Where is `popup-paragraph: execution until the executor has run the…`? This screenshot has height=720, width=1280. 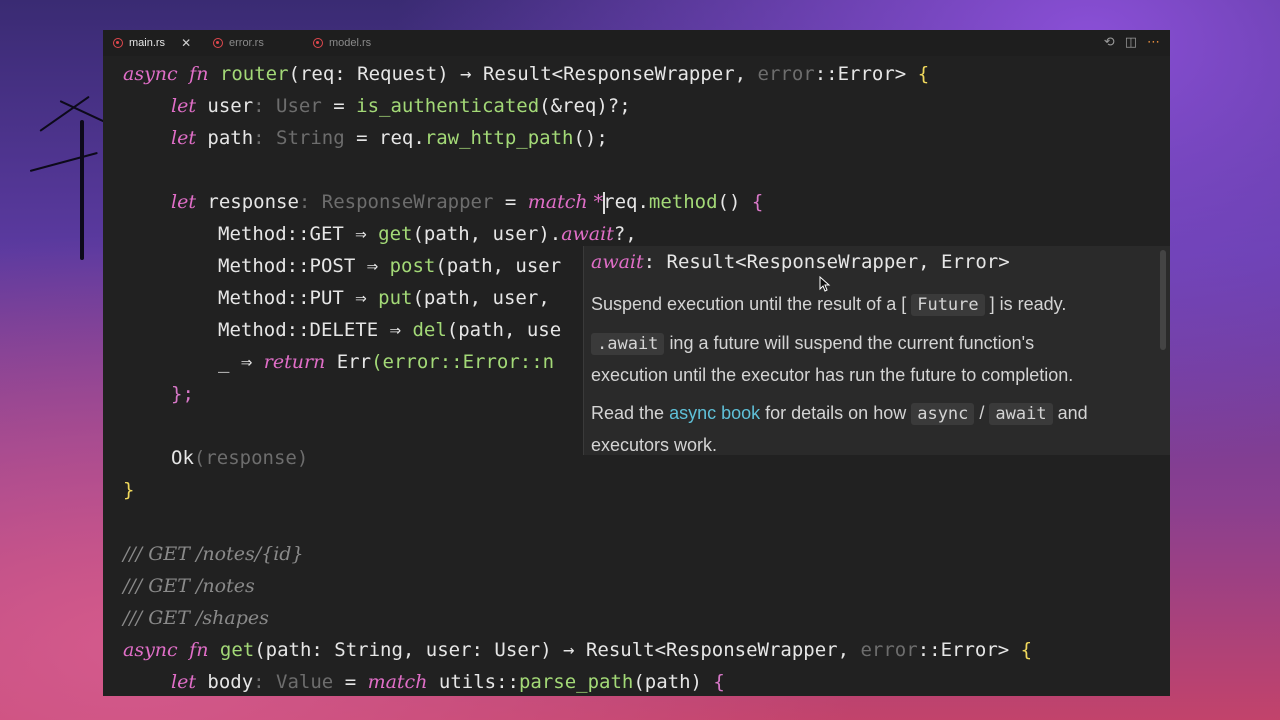
popup-paragraph: execution until the executor has run the… is located at coordinates (832, 375).